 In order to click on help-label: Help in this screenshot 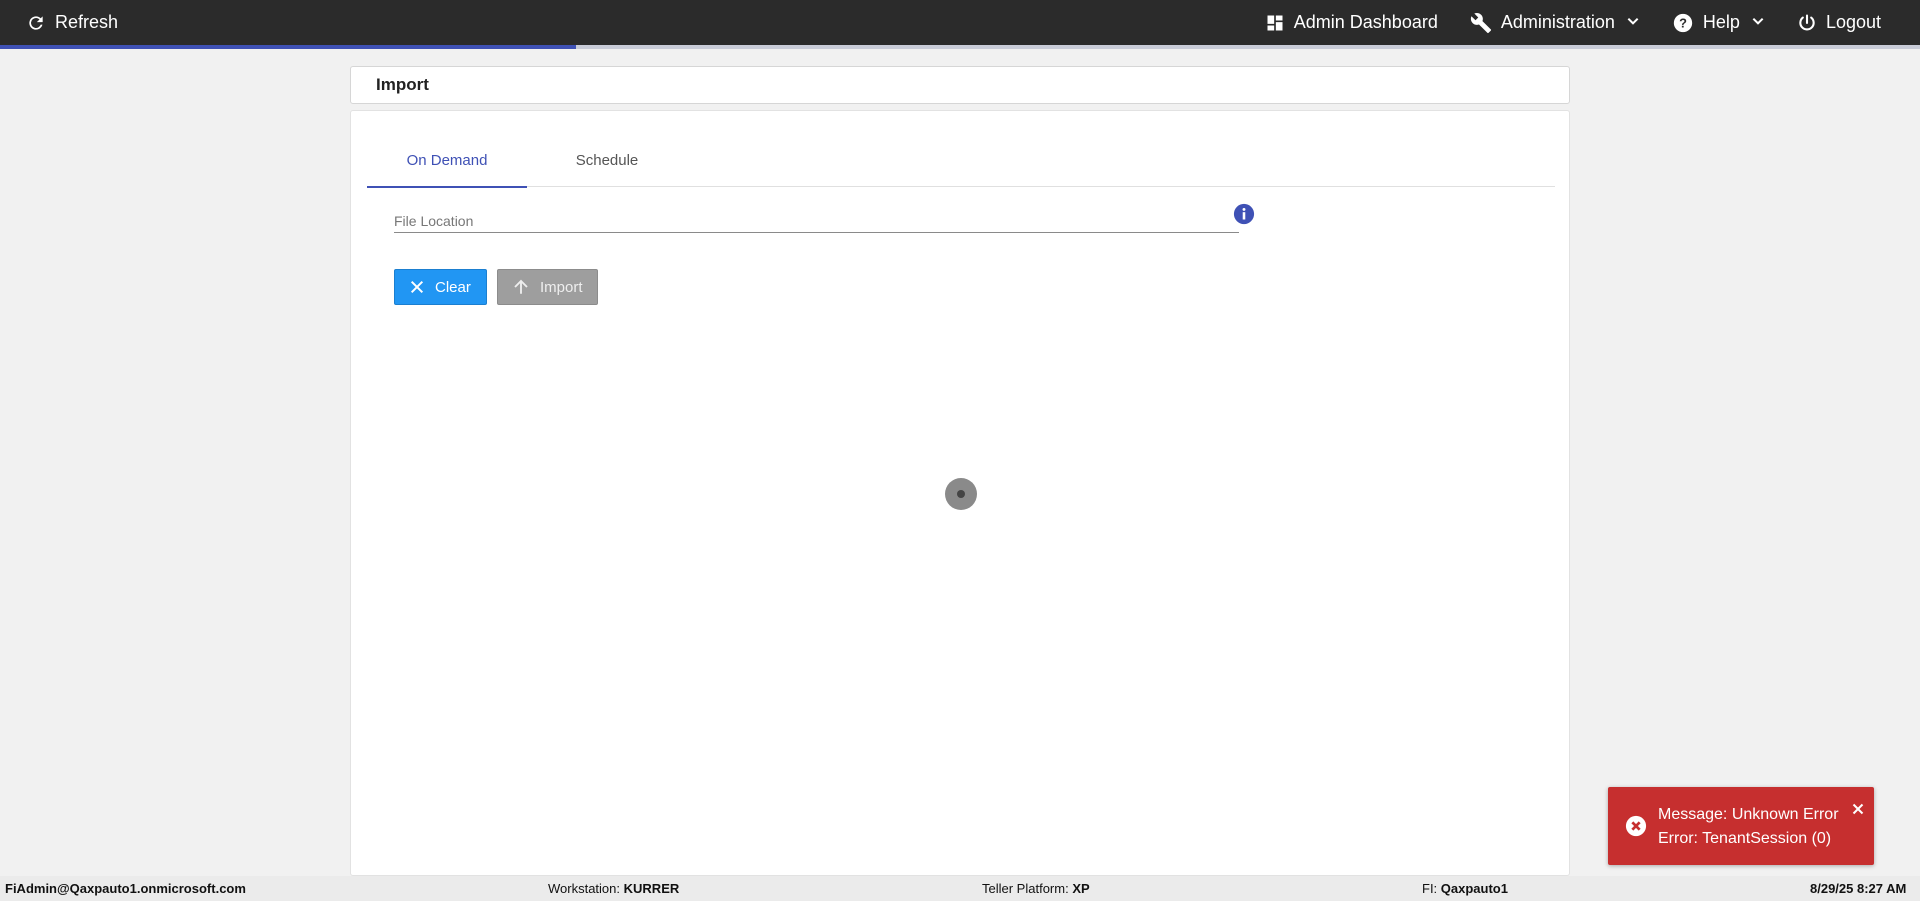, I will do `click(1721, 22)`.